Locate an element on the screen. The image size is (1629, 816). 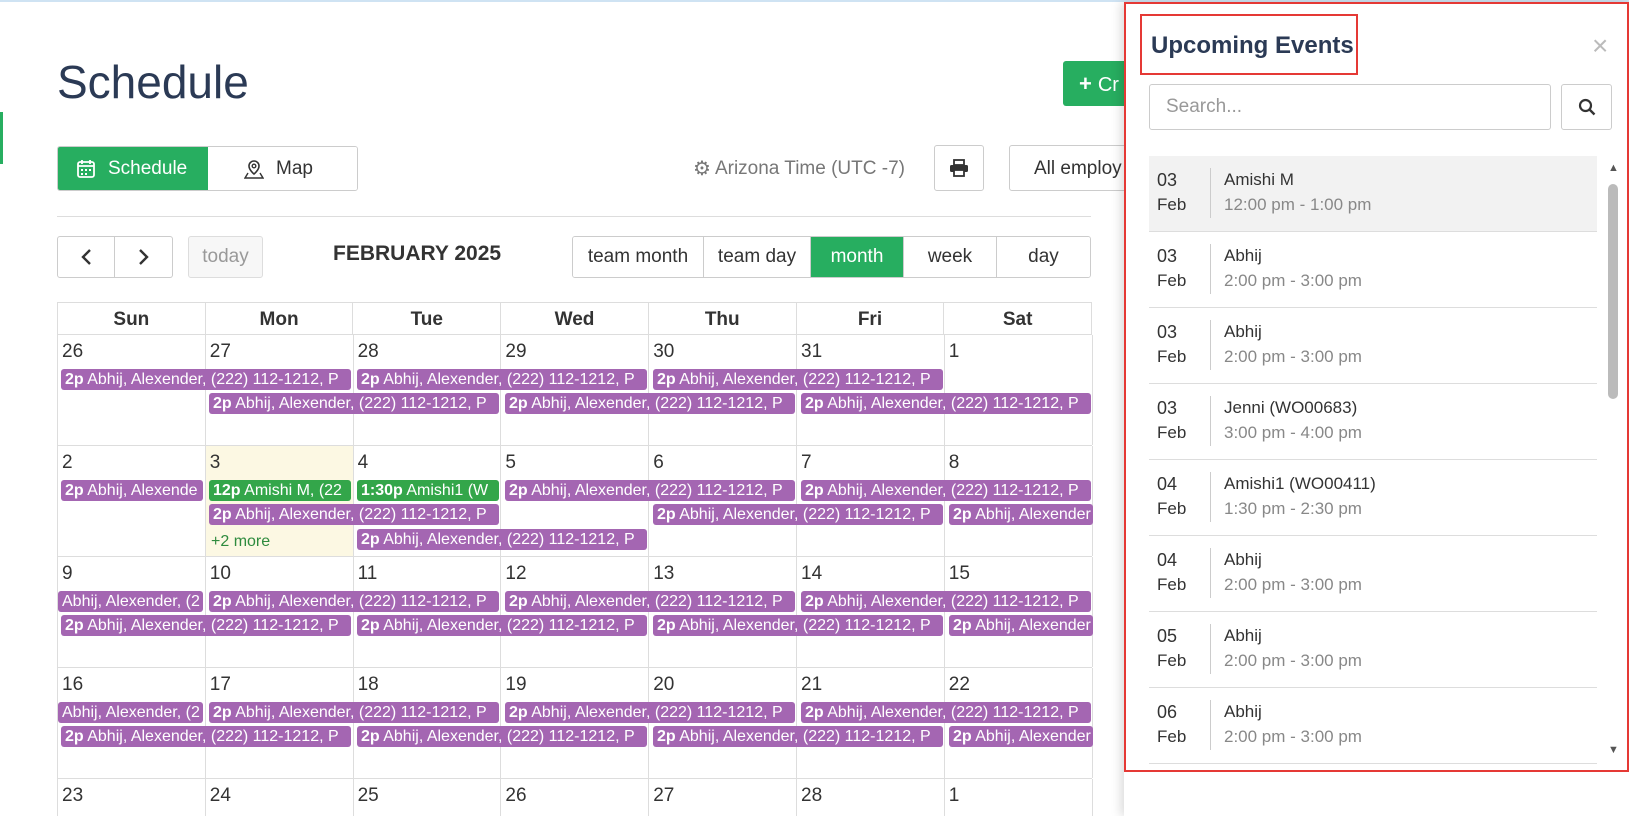
day-cell: 16 is located at coordinates (132, 723).